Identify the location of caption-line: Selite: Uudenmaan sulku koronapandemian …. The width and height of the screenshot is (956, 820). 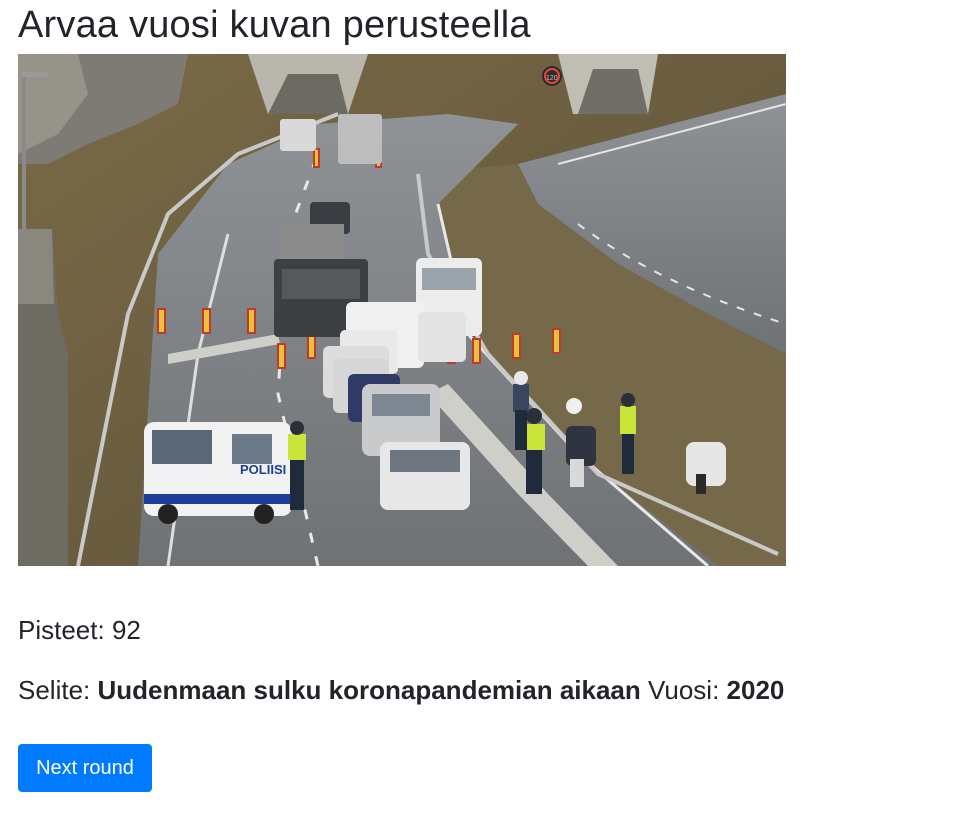
(401, 690).